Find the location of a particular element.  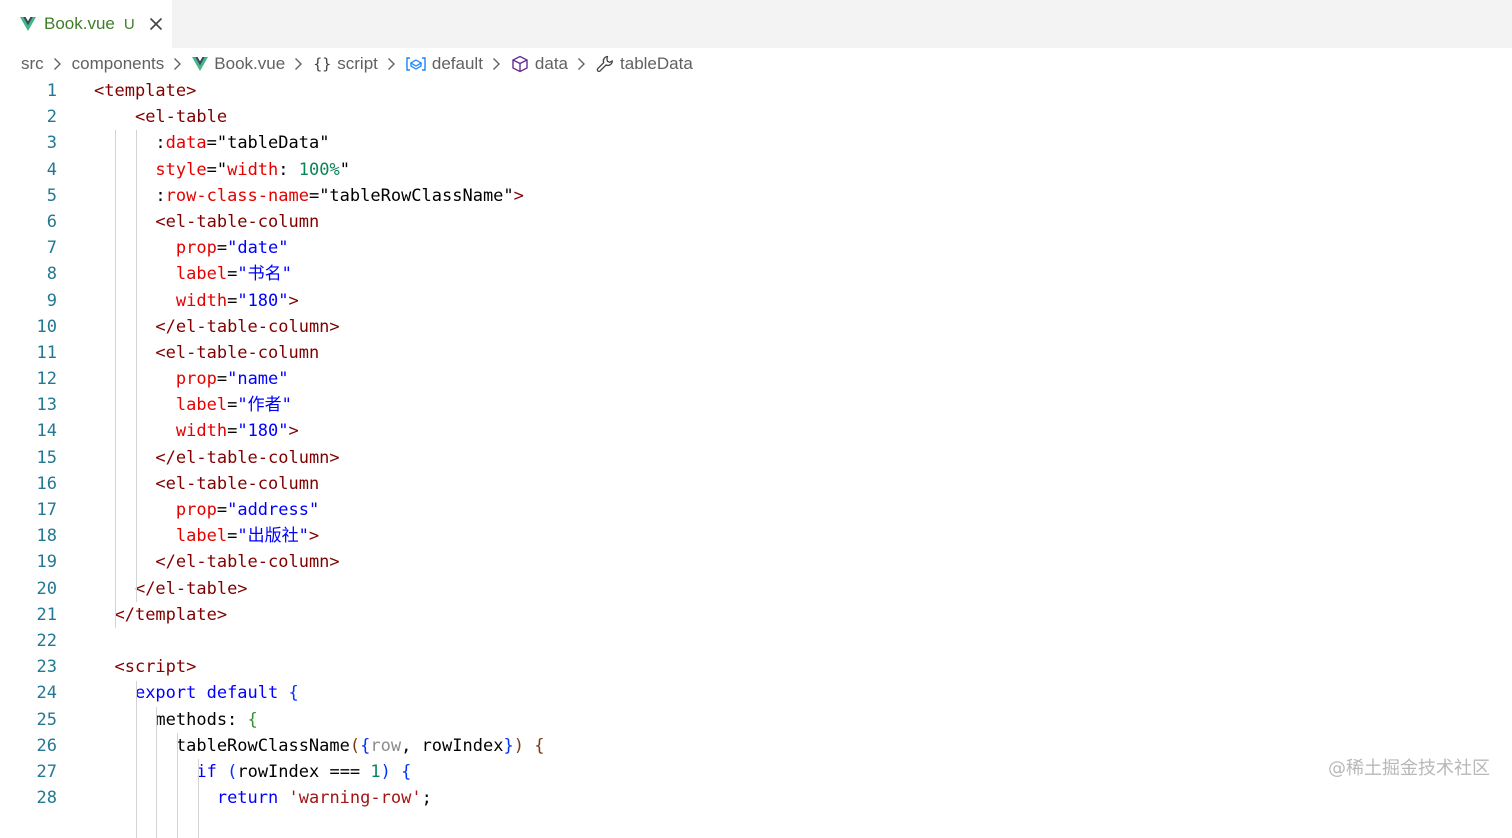

cube-icon is located at coordinates (520, 64).